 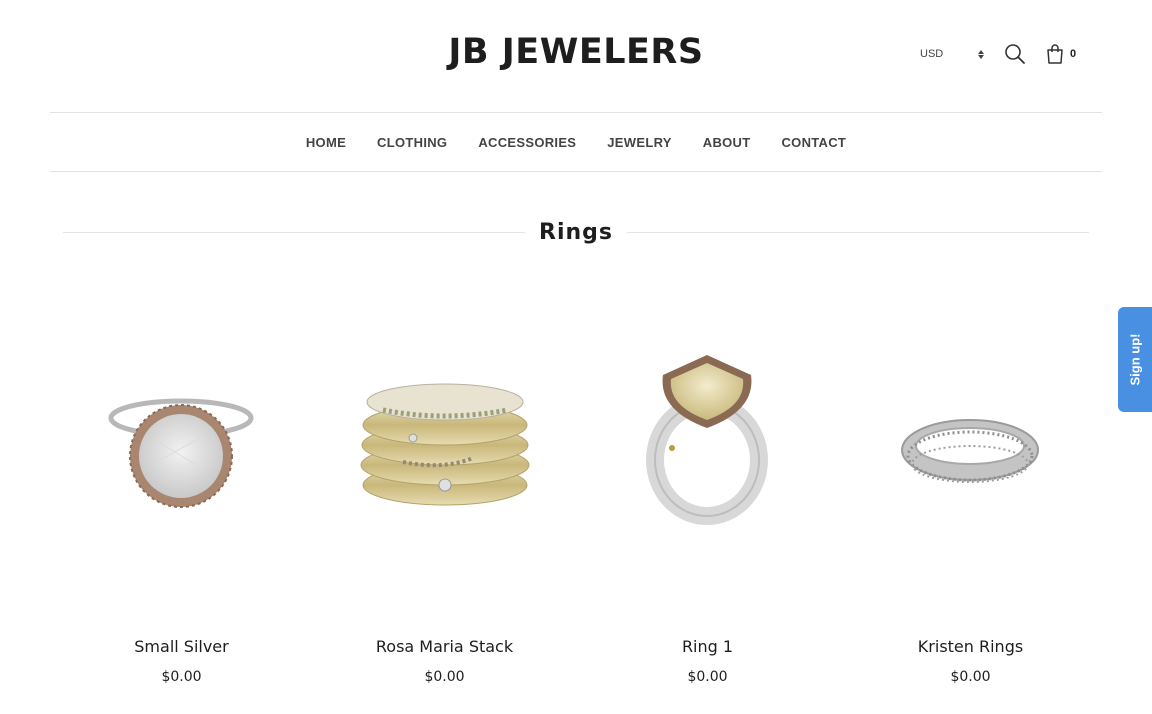 I want to click on product-card-ring-1: Ring 1 $0.00, so click(x=707, y=505).